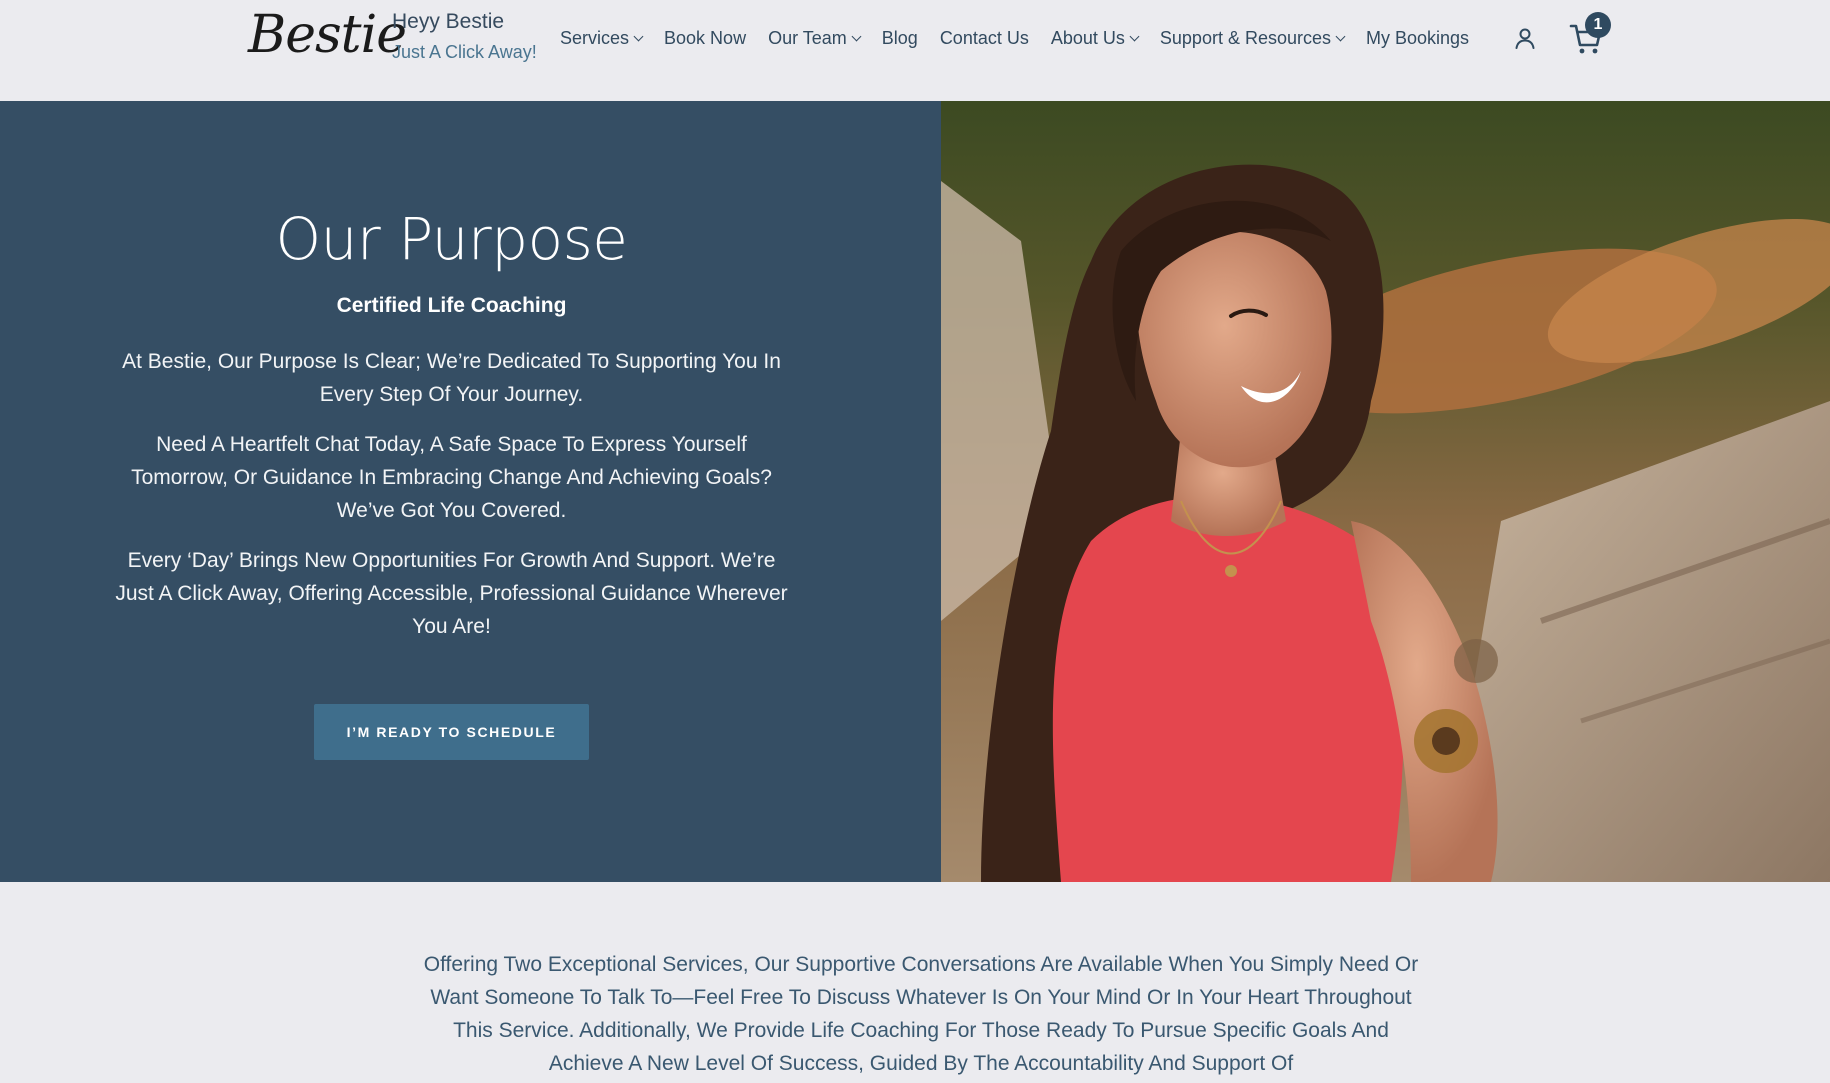 The height and width of the screenshot is (1083, 1830). I want to click on nav-item-our-team: Our Team, so click(815, 38).